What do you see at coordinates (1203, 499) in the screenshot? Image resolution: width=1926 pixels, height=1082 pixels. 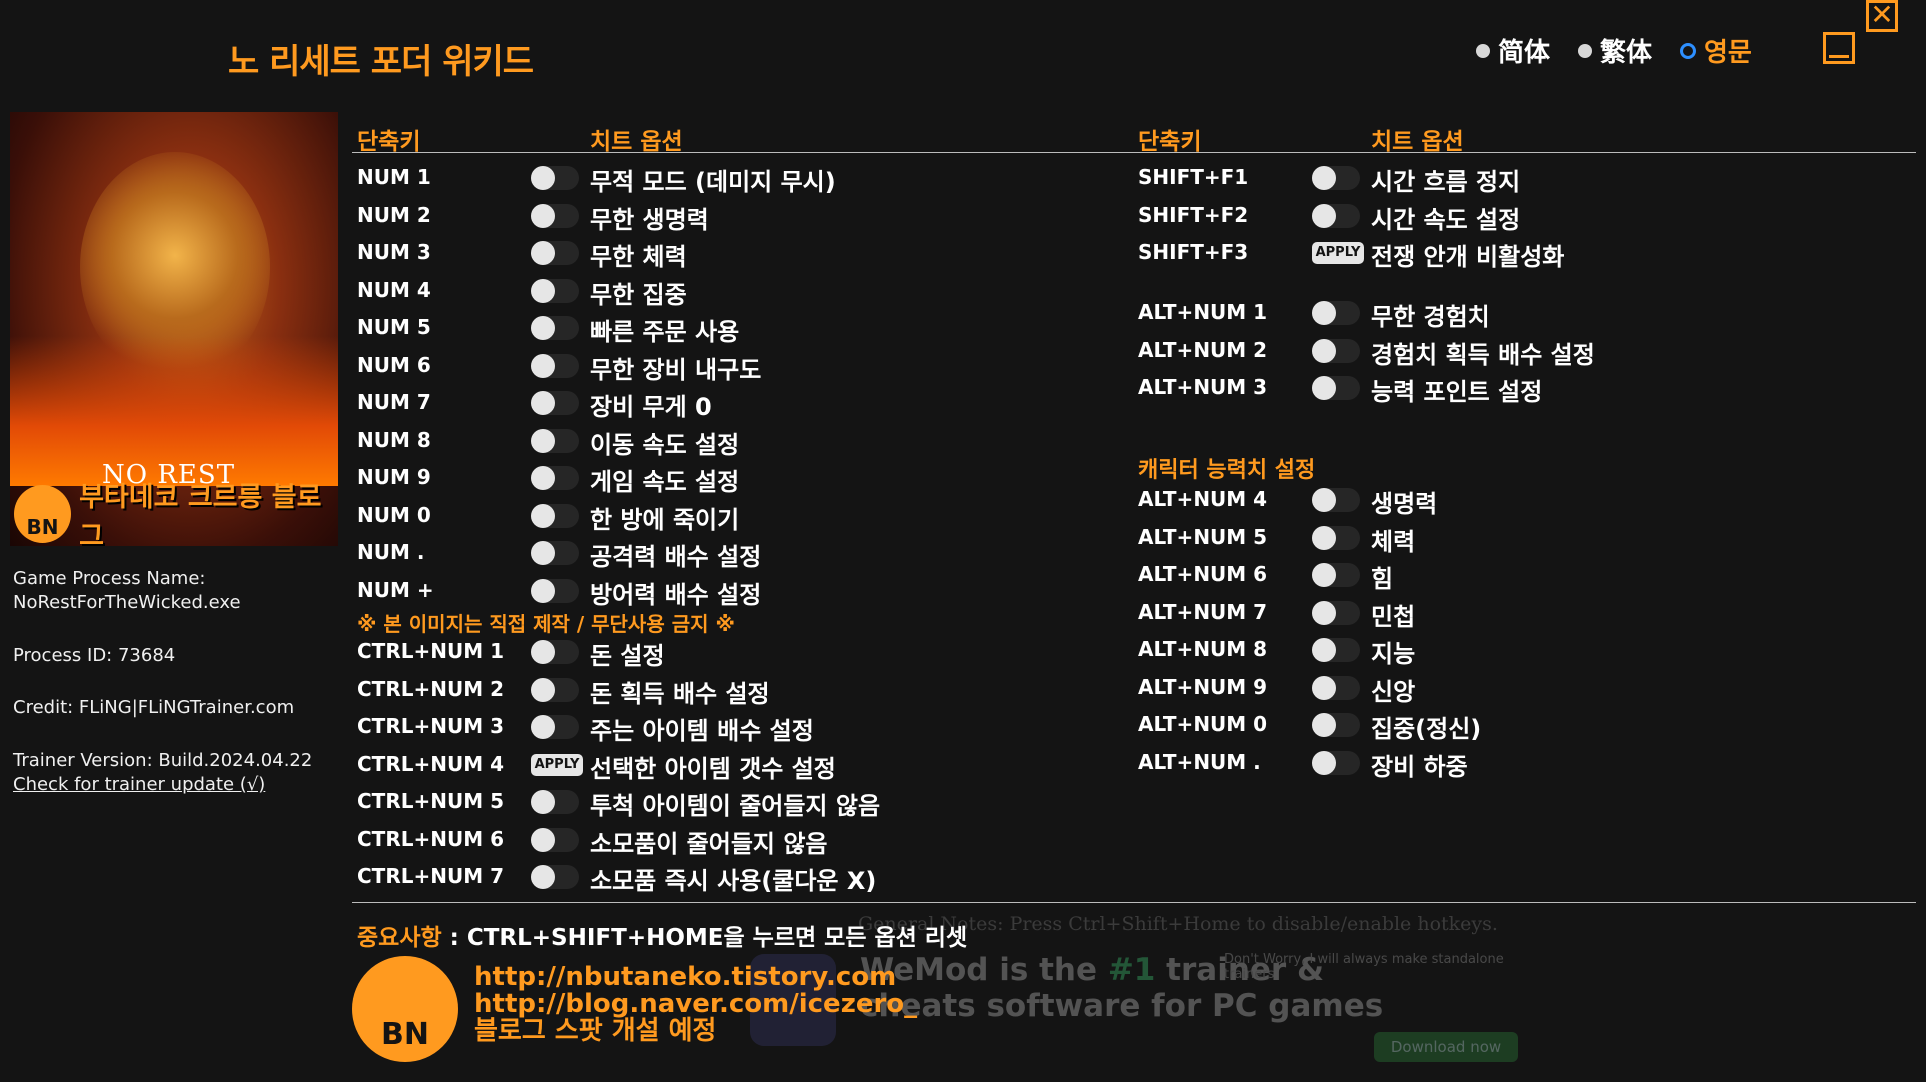 I see `hotkey-label: ALT+NUM 4` at bounding box center [1203, 499].